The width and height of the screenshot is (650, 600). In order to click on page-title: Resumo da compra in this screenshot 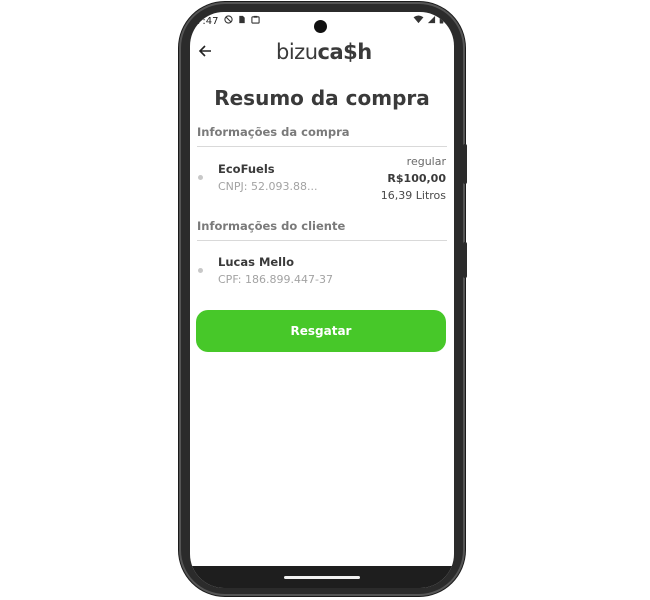, I will do `click(322, 98)`.